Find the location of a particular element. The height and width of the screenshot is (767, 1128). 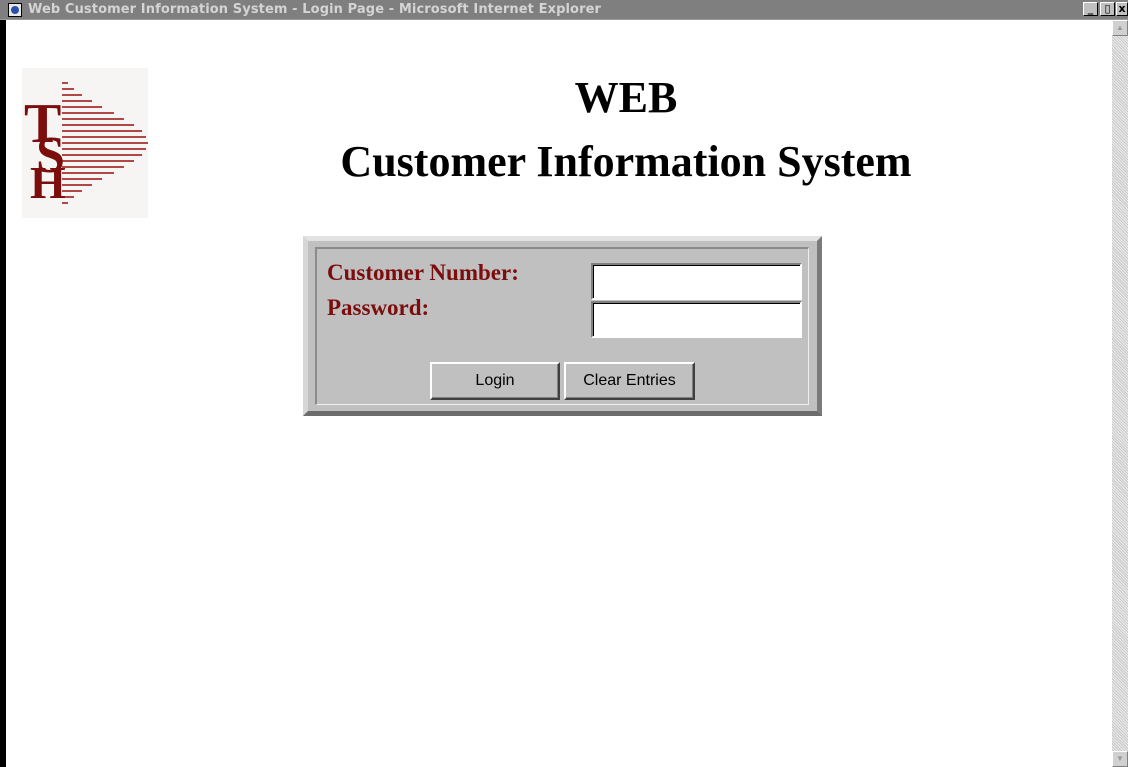

password-label: Password: is located at coordinates (378, 307).